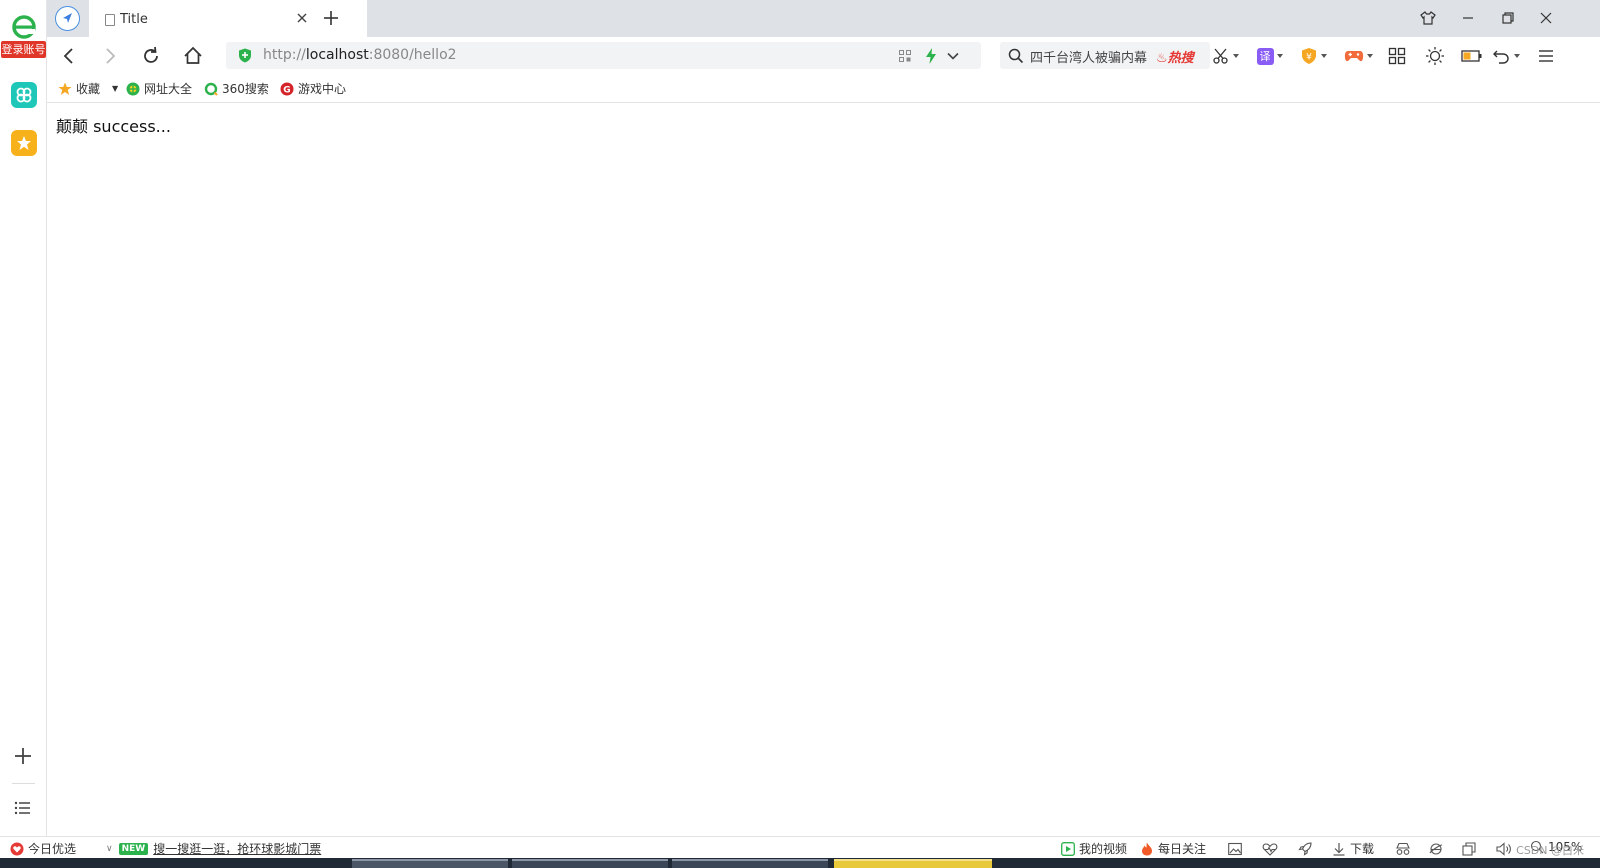 This screenshot has height=868, width=1600. I want to click on bookmarks-bar: 收藏 ▼ 网址大全 360搜索 G 游戏中心, so click(823, 88).